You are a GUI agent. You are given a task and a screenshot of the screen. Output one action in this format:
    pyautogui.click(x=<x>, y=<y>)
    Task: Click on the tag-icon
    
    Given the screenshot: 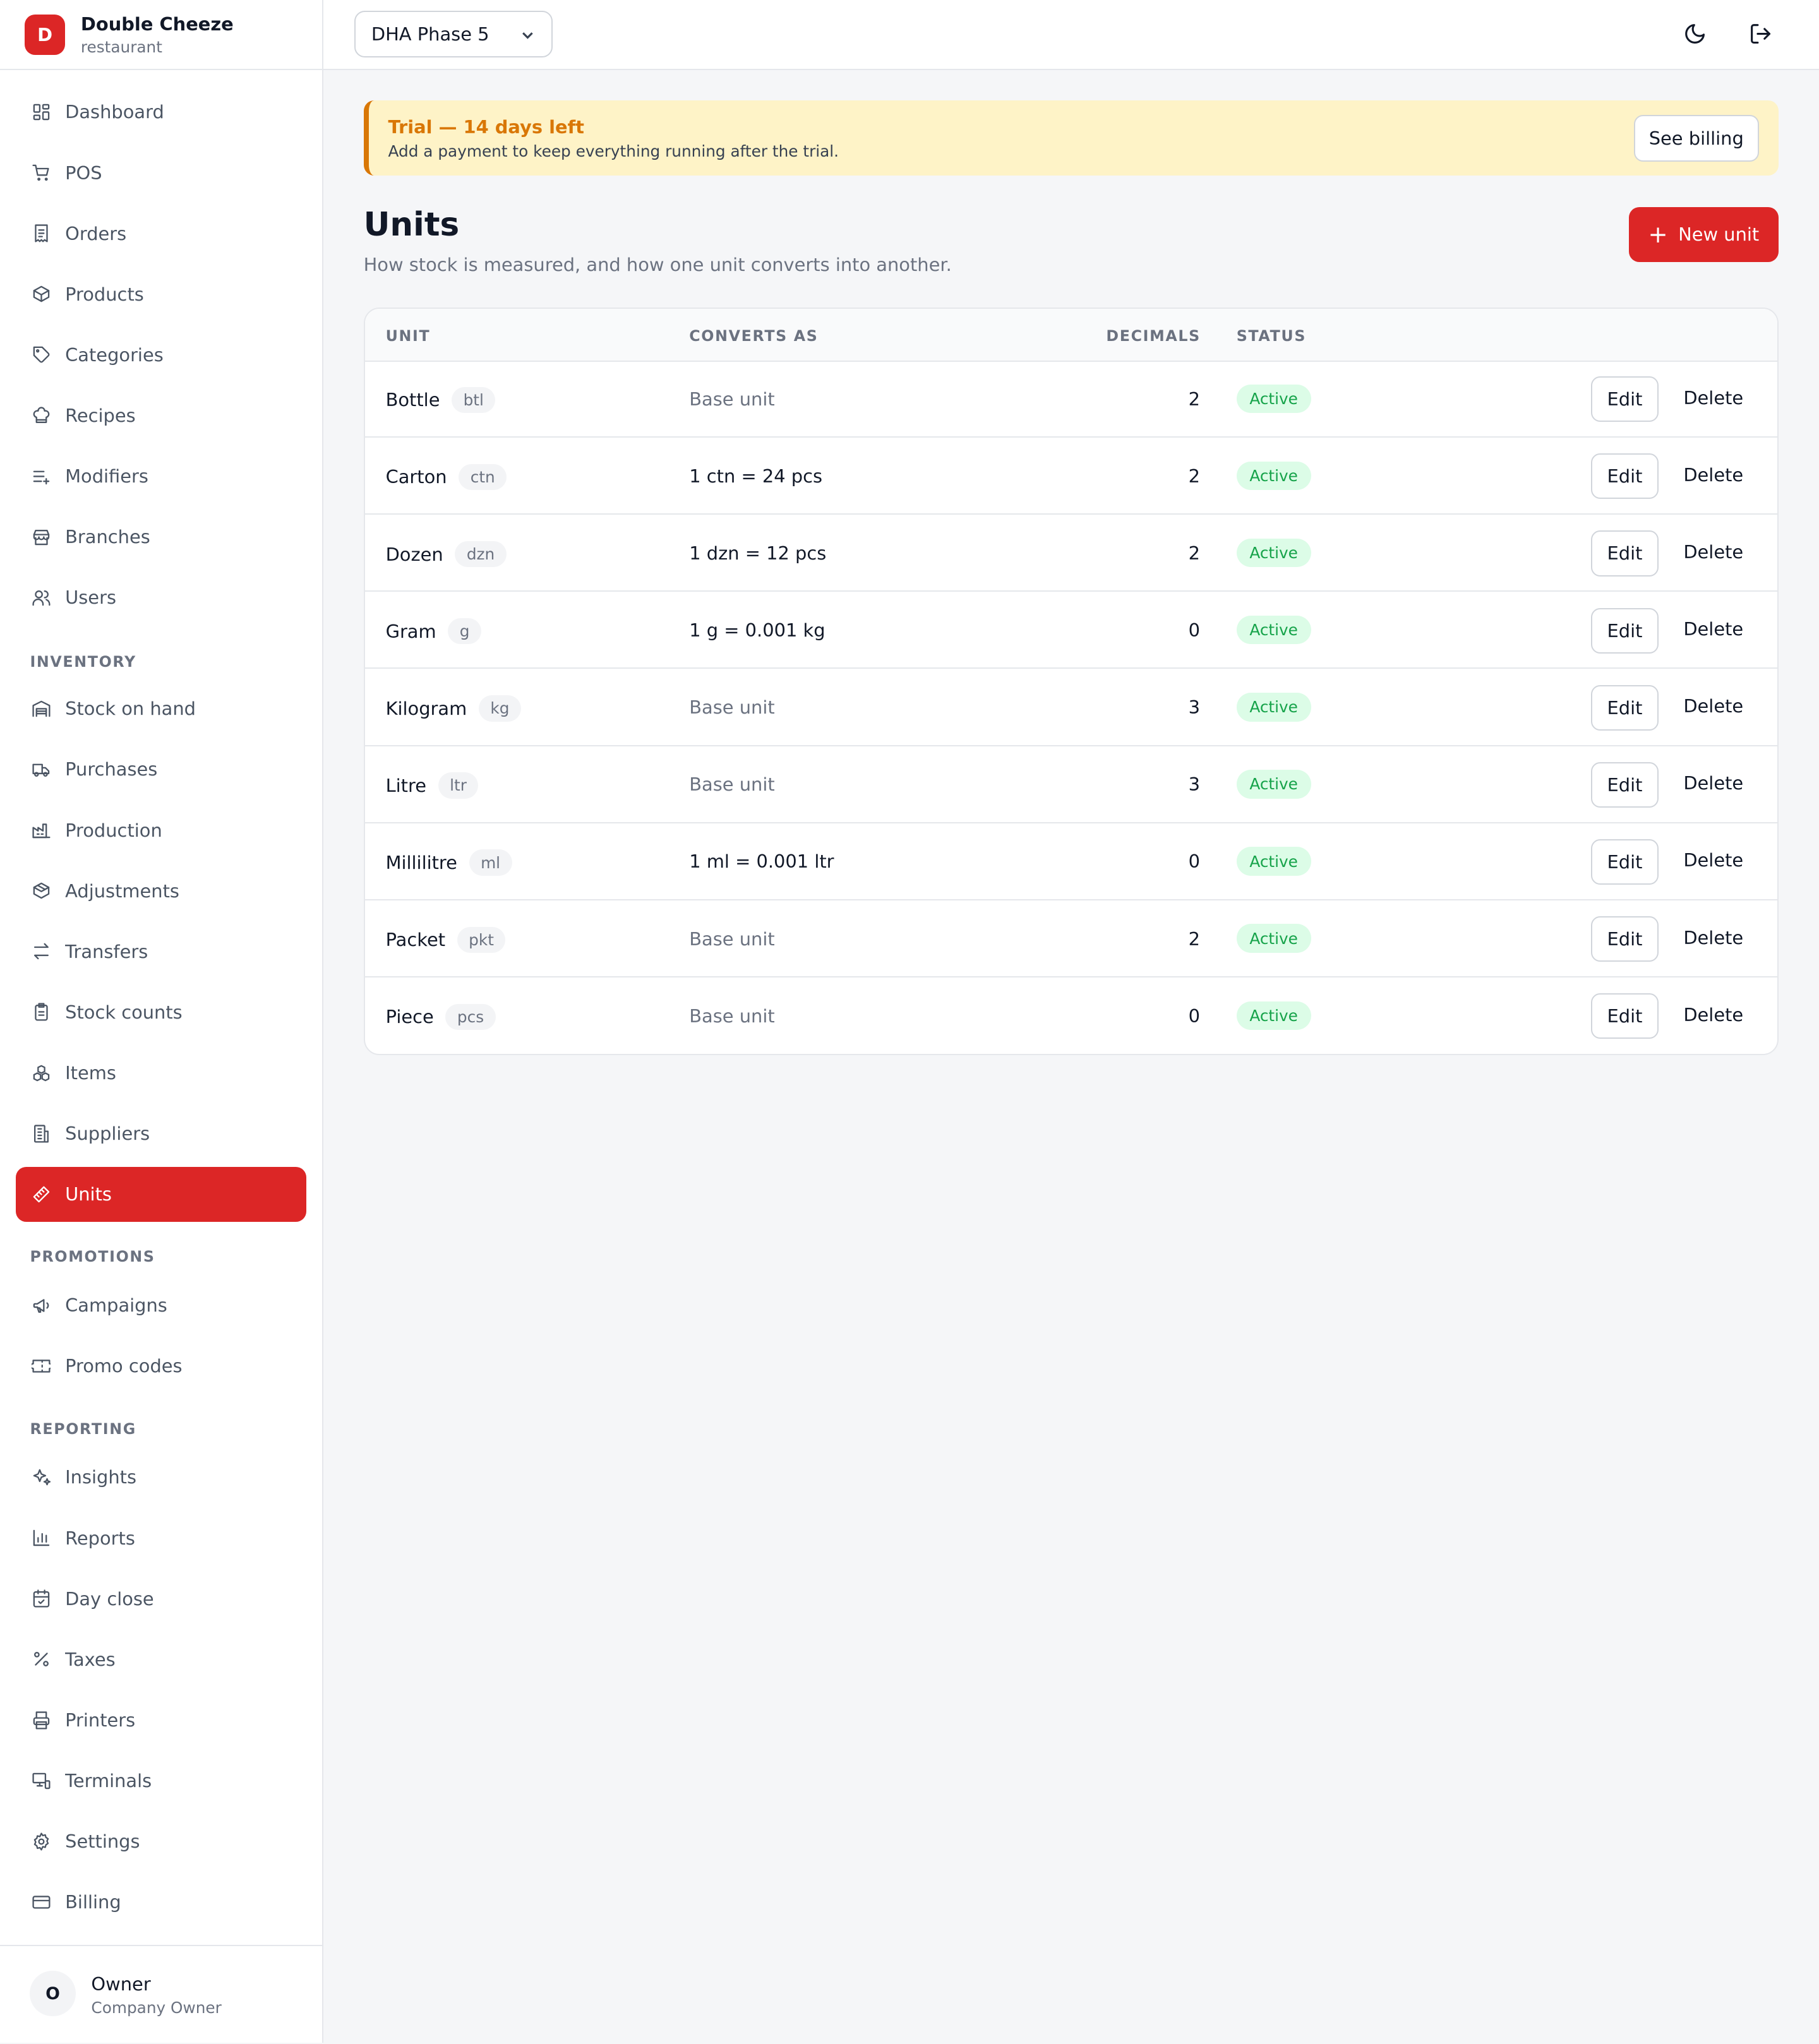 What is the action you would take?
    pyautogui.click(x=41, y=355)
    